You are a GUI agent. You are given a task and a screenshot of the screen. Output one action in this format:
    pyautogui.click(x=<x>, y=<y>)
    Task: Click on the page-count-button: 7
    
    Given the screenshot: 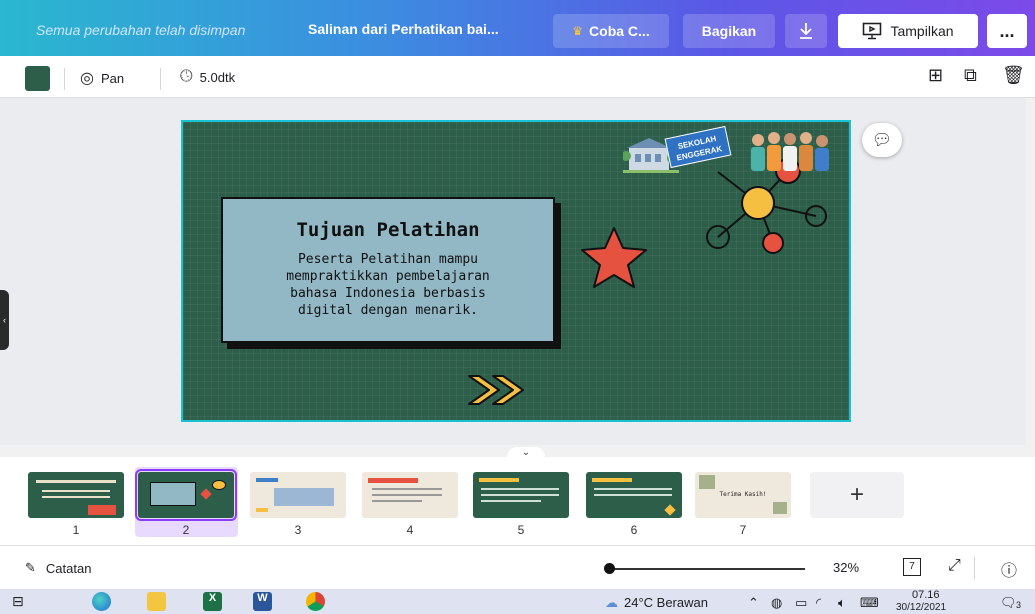 What is the action you would take?
    pyautogui.click(x=912, y=567)
    